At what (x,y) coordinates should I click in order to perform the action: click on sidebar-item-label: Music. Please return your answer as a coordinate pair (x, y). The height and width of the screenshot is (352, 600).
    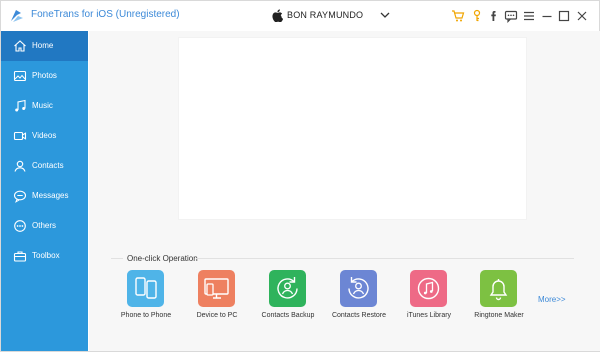
    Looking at the image, I should click on (42, 105).